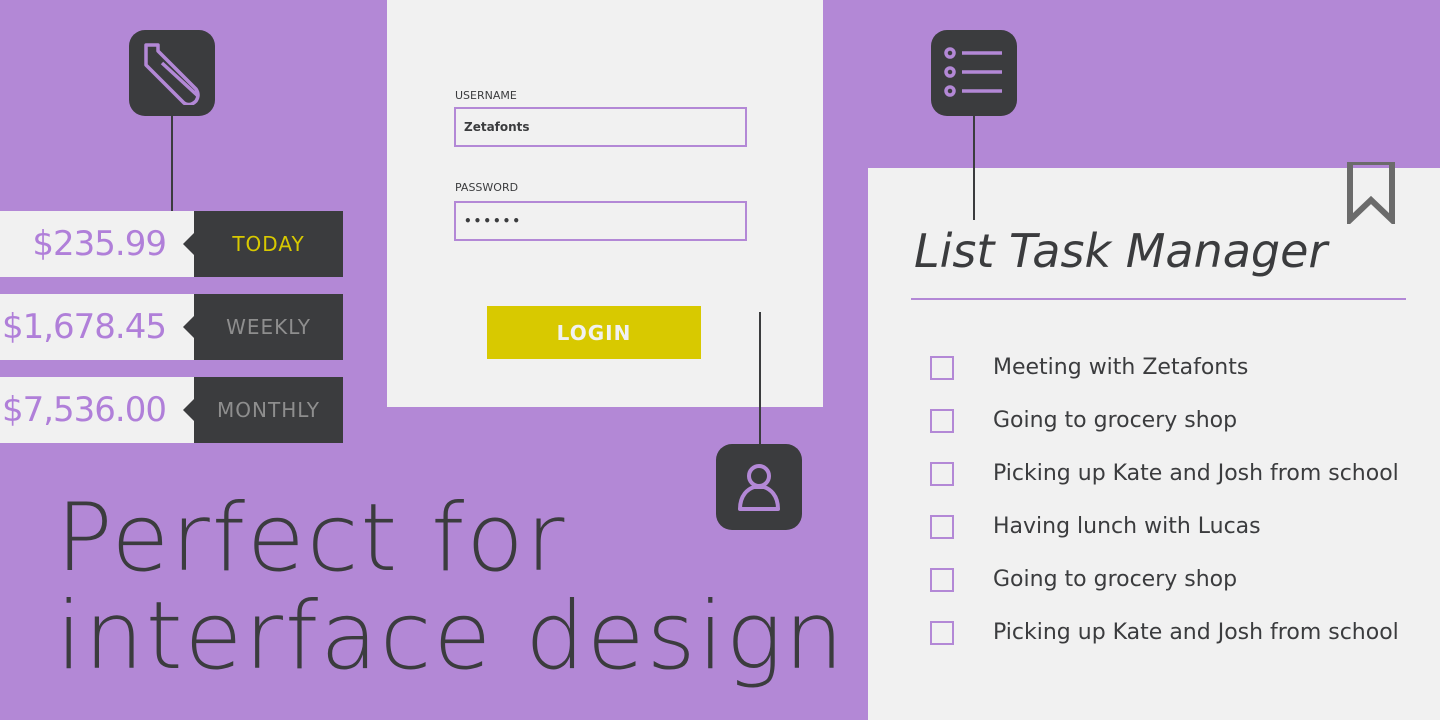 The height and width of the screenshot is (720, 1440). I want to click on password-input: ••••••, so click(600, 221).